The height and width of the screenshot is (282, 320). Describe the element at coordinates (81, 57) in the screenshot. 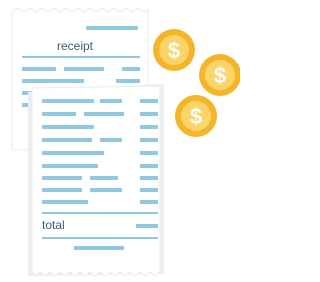

I see `back-receipt-divider` at that location.